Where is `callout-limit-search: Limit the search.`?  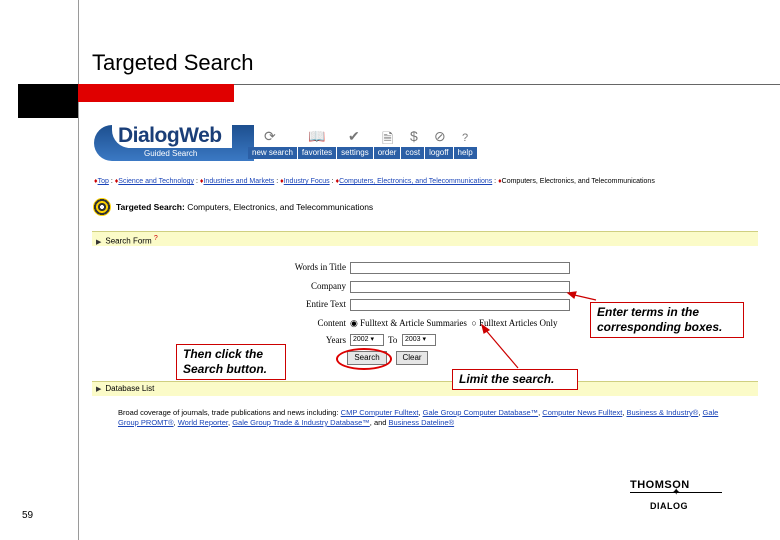 callout-limit-search: Limit the search. is located at coordinates (515, 379).